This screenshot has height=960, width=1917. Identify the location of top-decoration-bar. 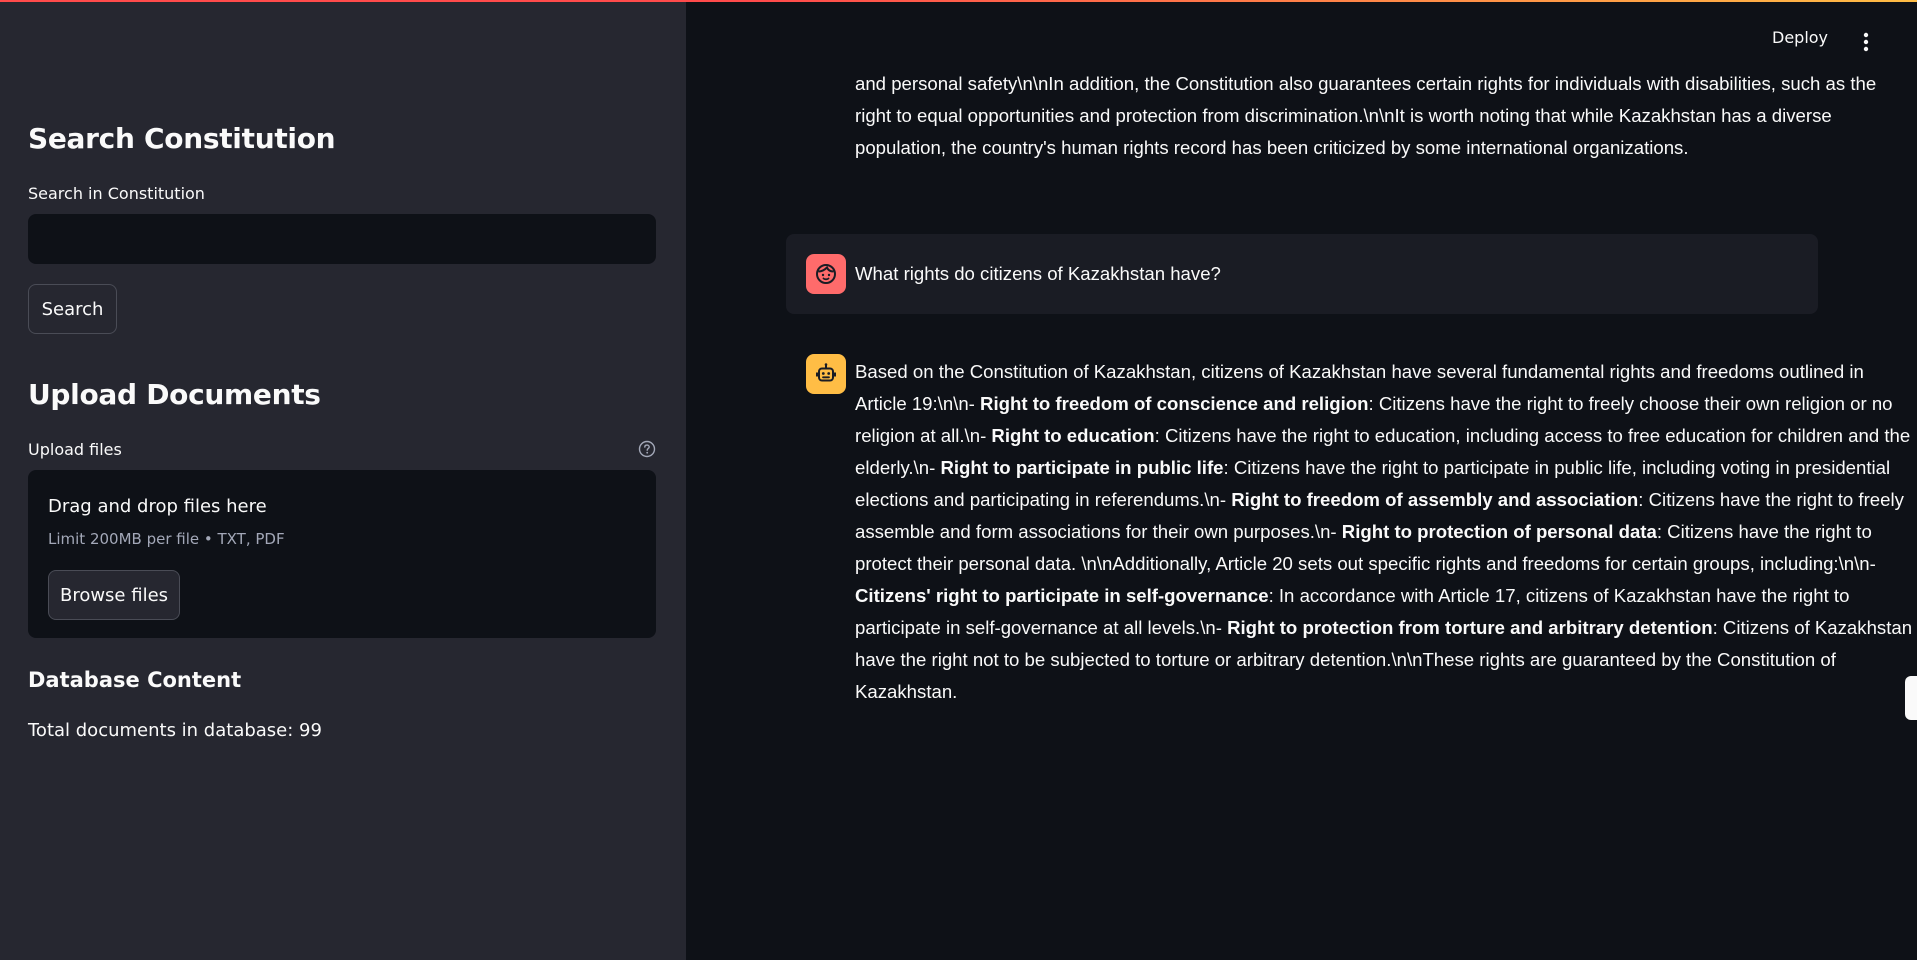
(958, 1).